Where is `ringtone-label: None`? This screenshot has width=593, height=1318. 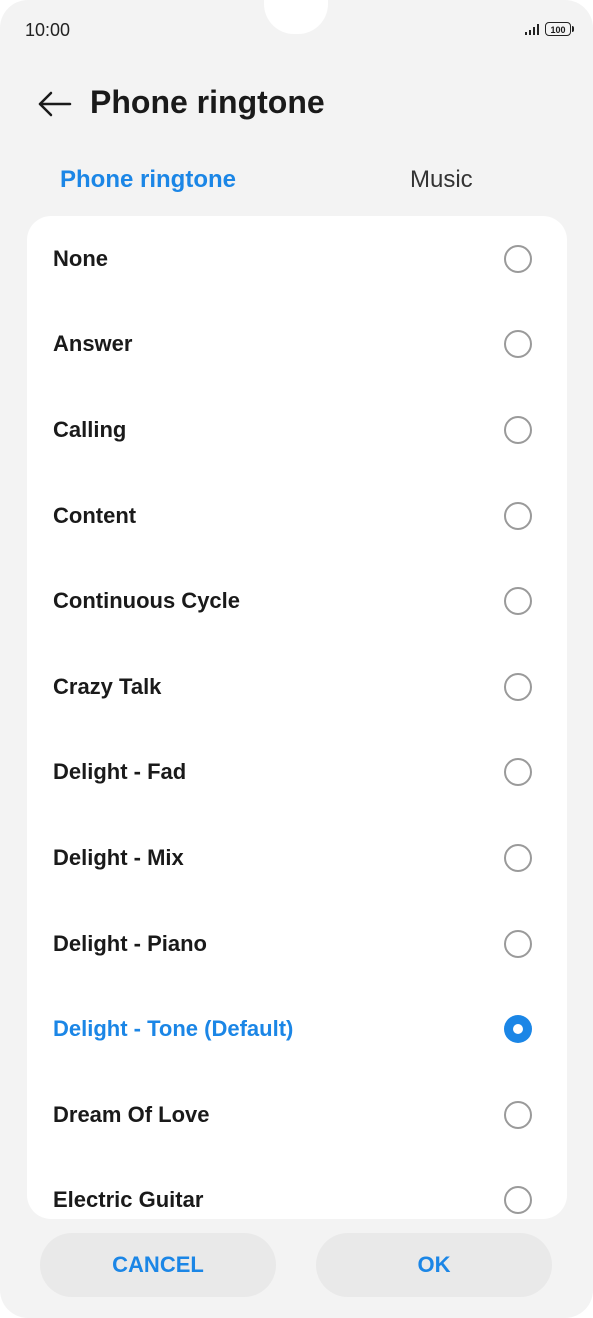
ringtone-label: None is located at coordinates (80, 258).